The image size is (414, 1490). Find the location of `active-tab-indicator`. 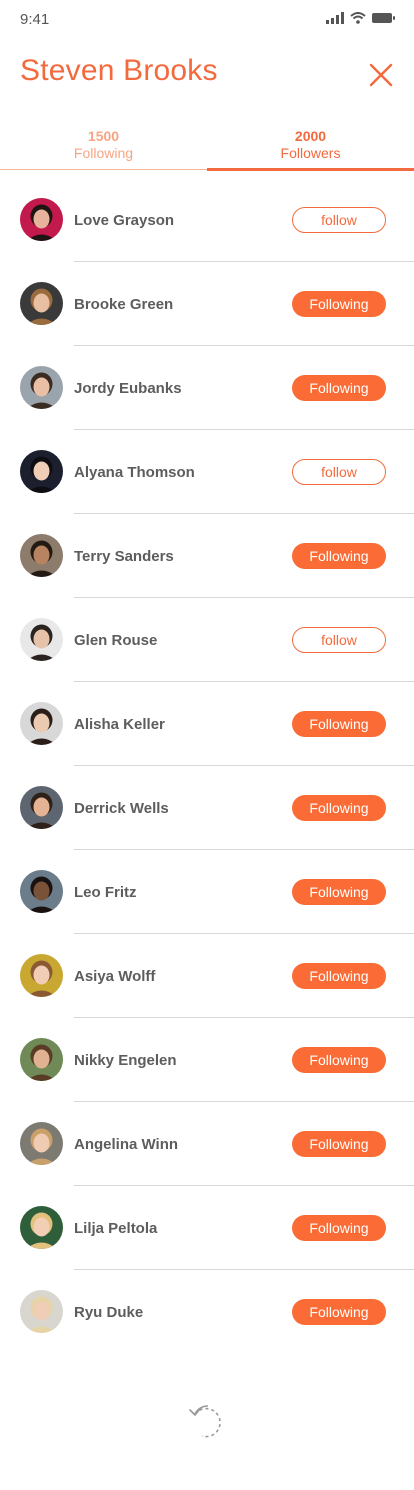

active-tab-indicator is located at coordinates (310, 169).